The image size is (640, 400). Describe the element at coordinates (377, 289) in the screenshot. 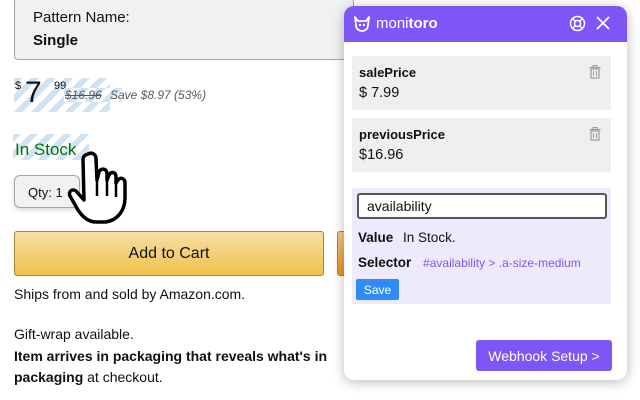

I see `save-button: Save` at that location.